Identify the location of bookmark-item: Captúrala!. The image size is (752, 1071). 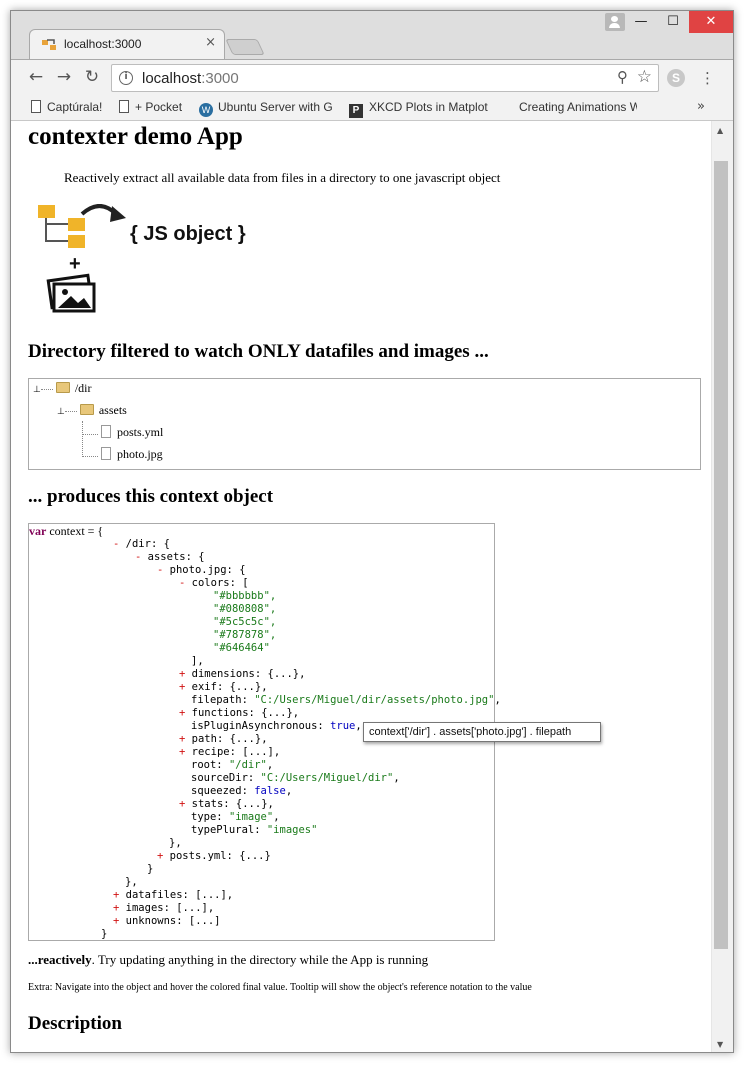
(66, 107).